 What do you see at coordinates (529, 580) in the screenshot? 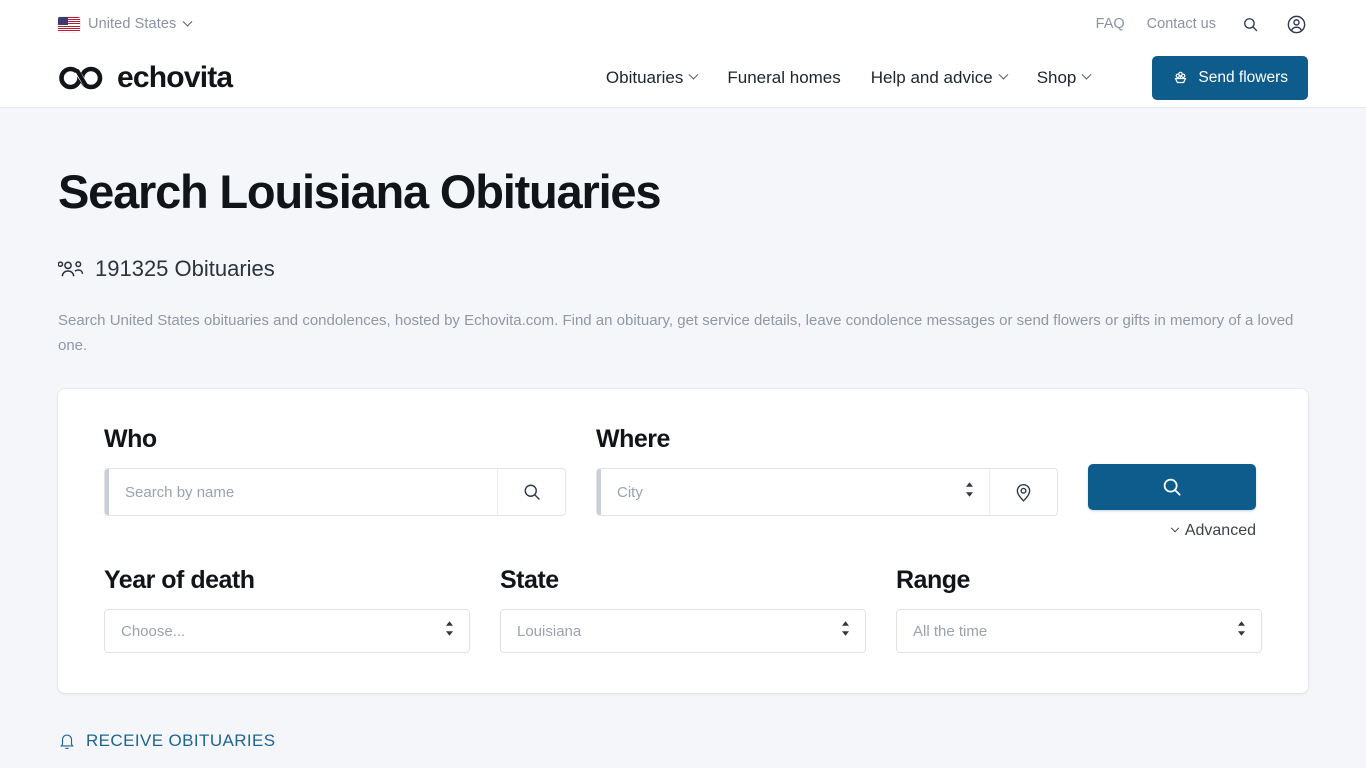
I see `state-label: State` at bounding box center [529, 580].